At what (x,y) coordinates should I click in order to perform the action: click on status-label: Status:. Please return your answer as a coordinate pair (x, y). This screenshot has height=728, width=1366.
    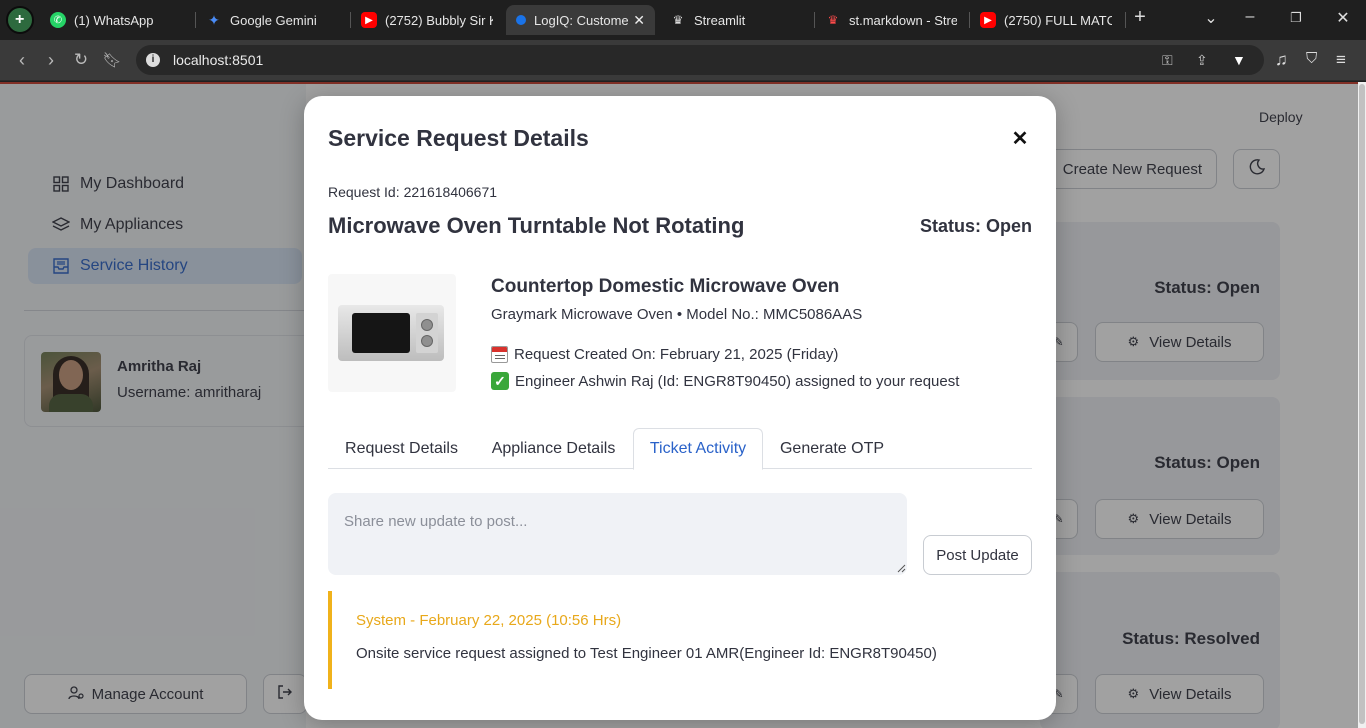
    Looking at the image, I should click on (950, 226).